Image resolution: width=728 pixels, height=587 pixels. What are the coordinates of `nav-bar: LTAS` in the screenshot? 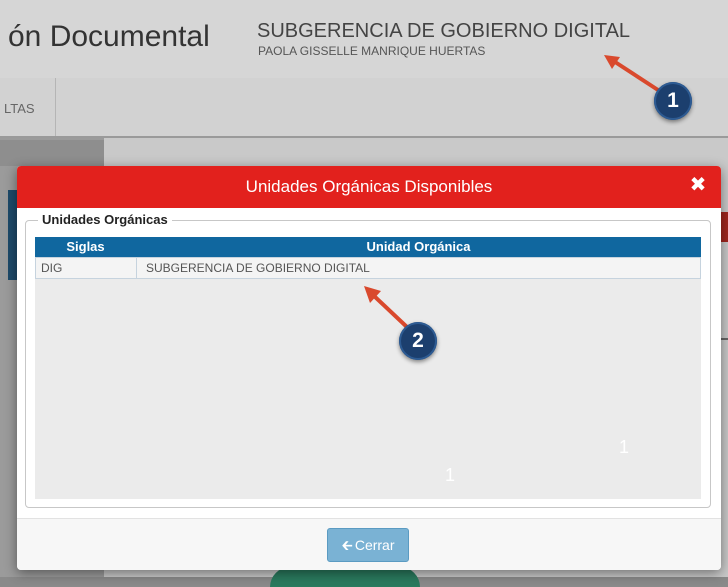 It's located at (364, 108).